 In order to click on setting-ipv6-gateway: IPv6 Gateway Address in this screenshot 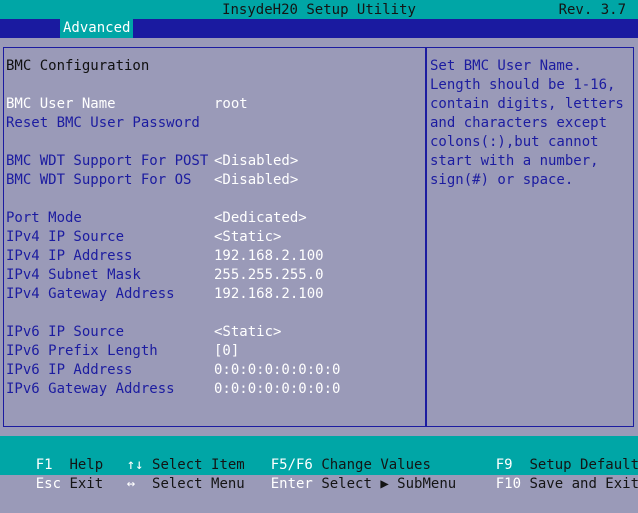, I will do `click(90, 389)`.